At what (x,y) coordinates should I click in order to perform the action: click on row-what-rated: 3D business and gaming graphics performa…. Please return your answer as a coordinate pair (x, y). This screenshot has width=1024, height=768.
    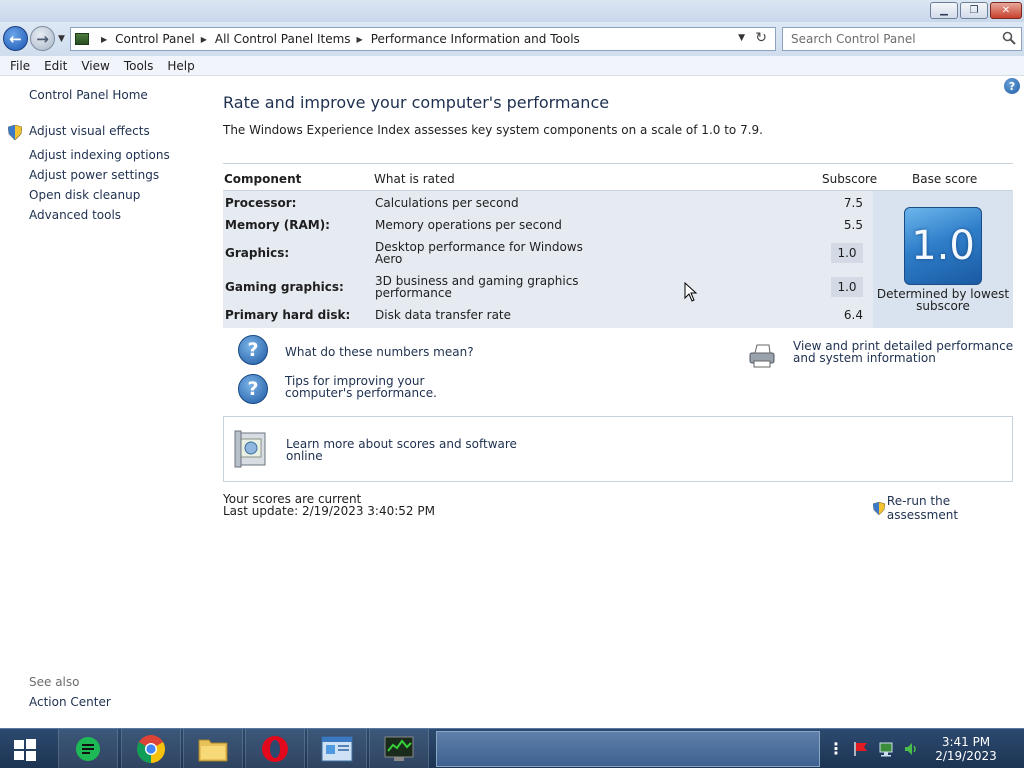
    Looking at the image, I should click on (477, 287).